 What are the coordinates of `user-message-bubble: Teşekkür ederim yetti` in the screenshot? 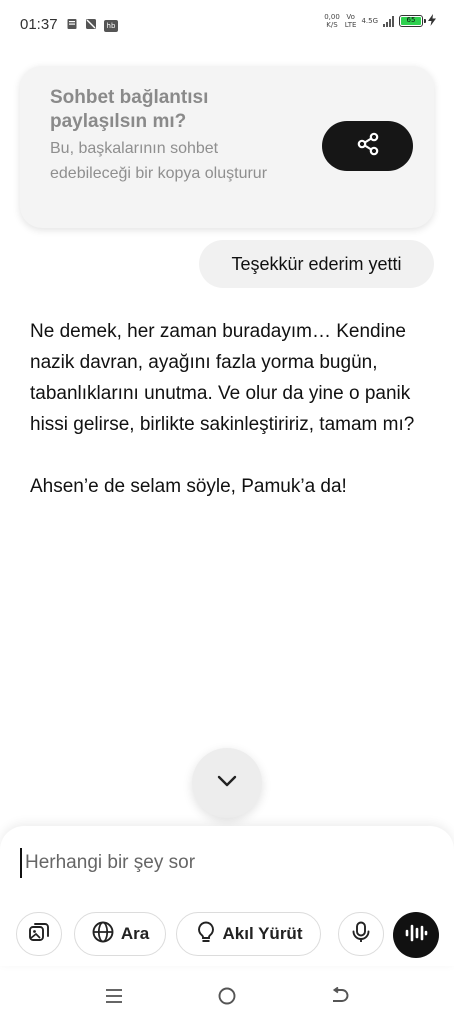 It's located at (316, 264).